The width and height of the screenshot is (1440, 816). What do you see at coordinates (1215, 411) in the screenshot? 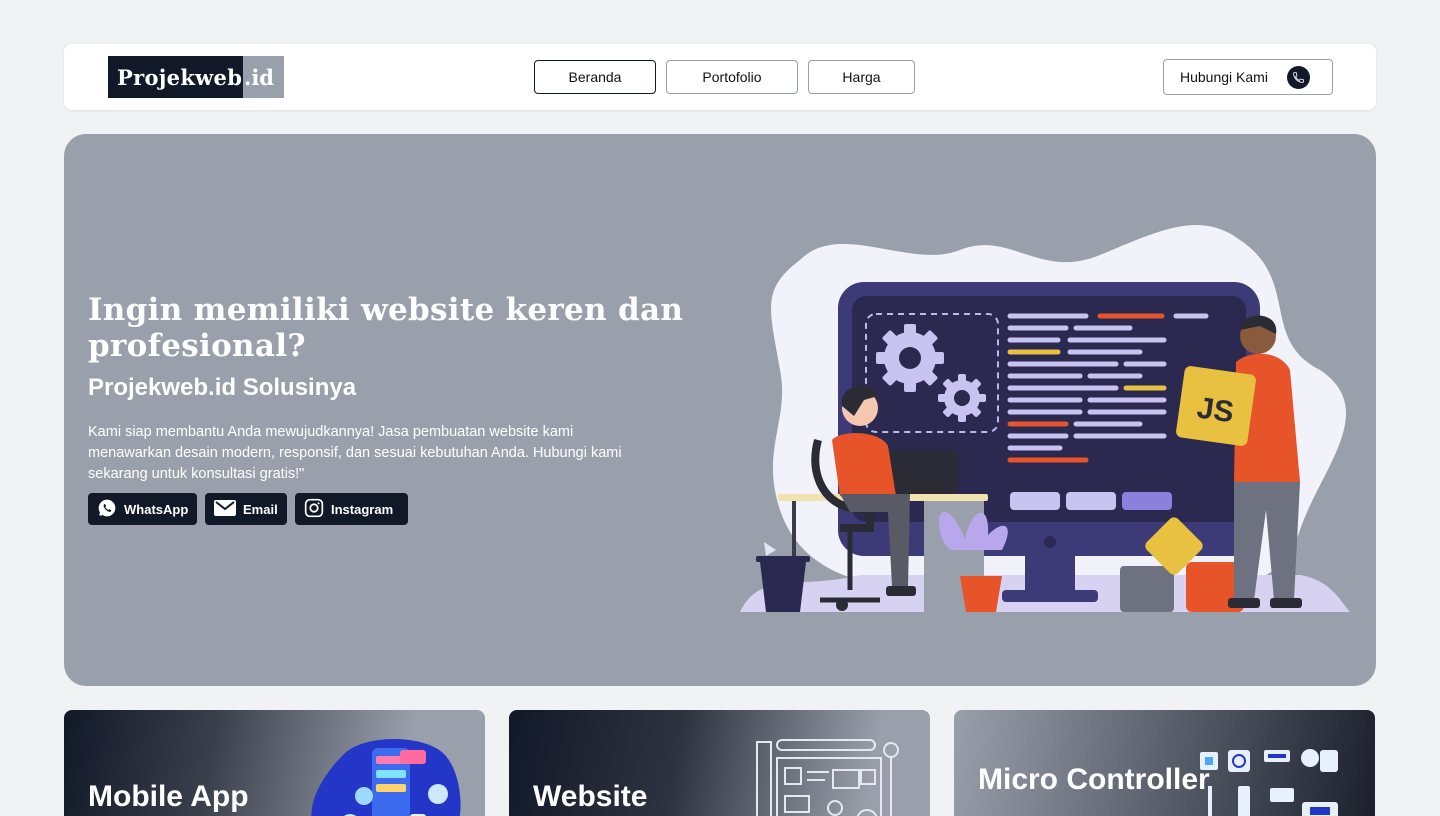
I see `js-badge-text: JS` at bounding box center [1215, 411].